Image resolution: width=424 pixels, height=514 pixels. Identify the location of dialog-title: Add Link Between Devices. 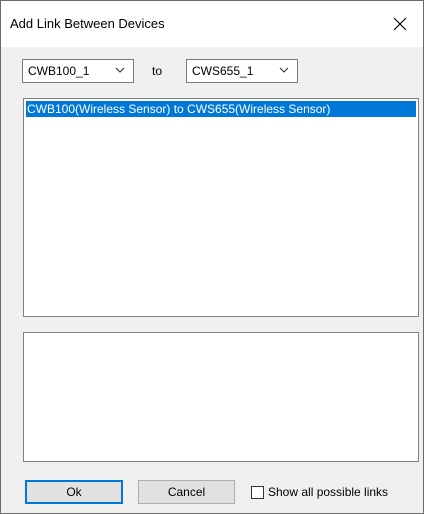
(87, 23).